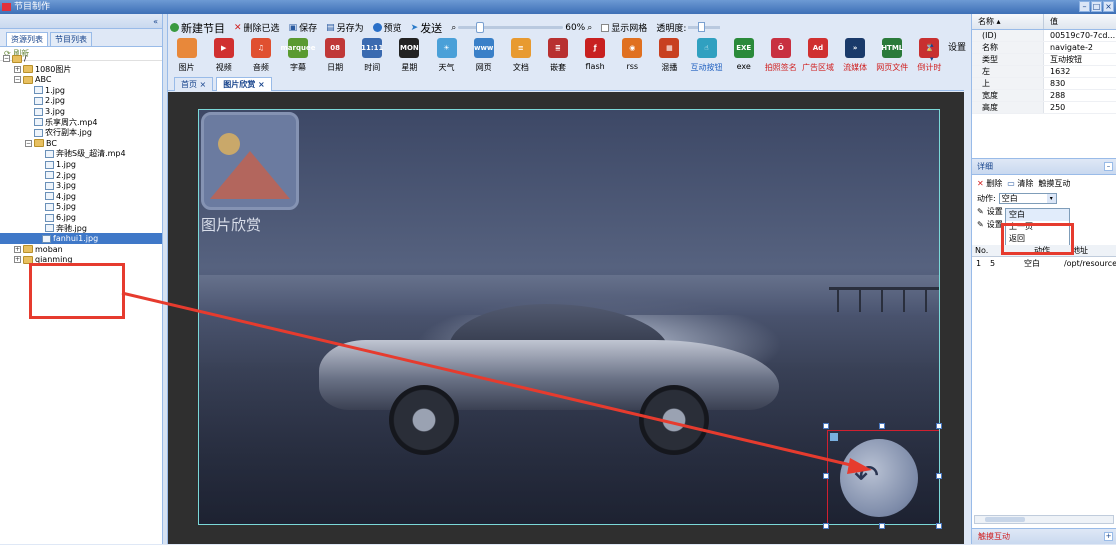 Image resolution: width=1116 pixels, height=545 pixels. What do you see at coordinates (250, 161) in the screenshot?
I see `image-widget-placeholder` at bounding box center [250, 161].